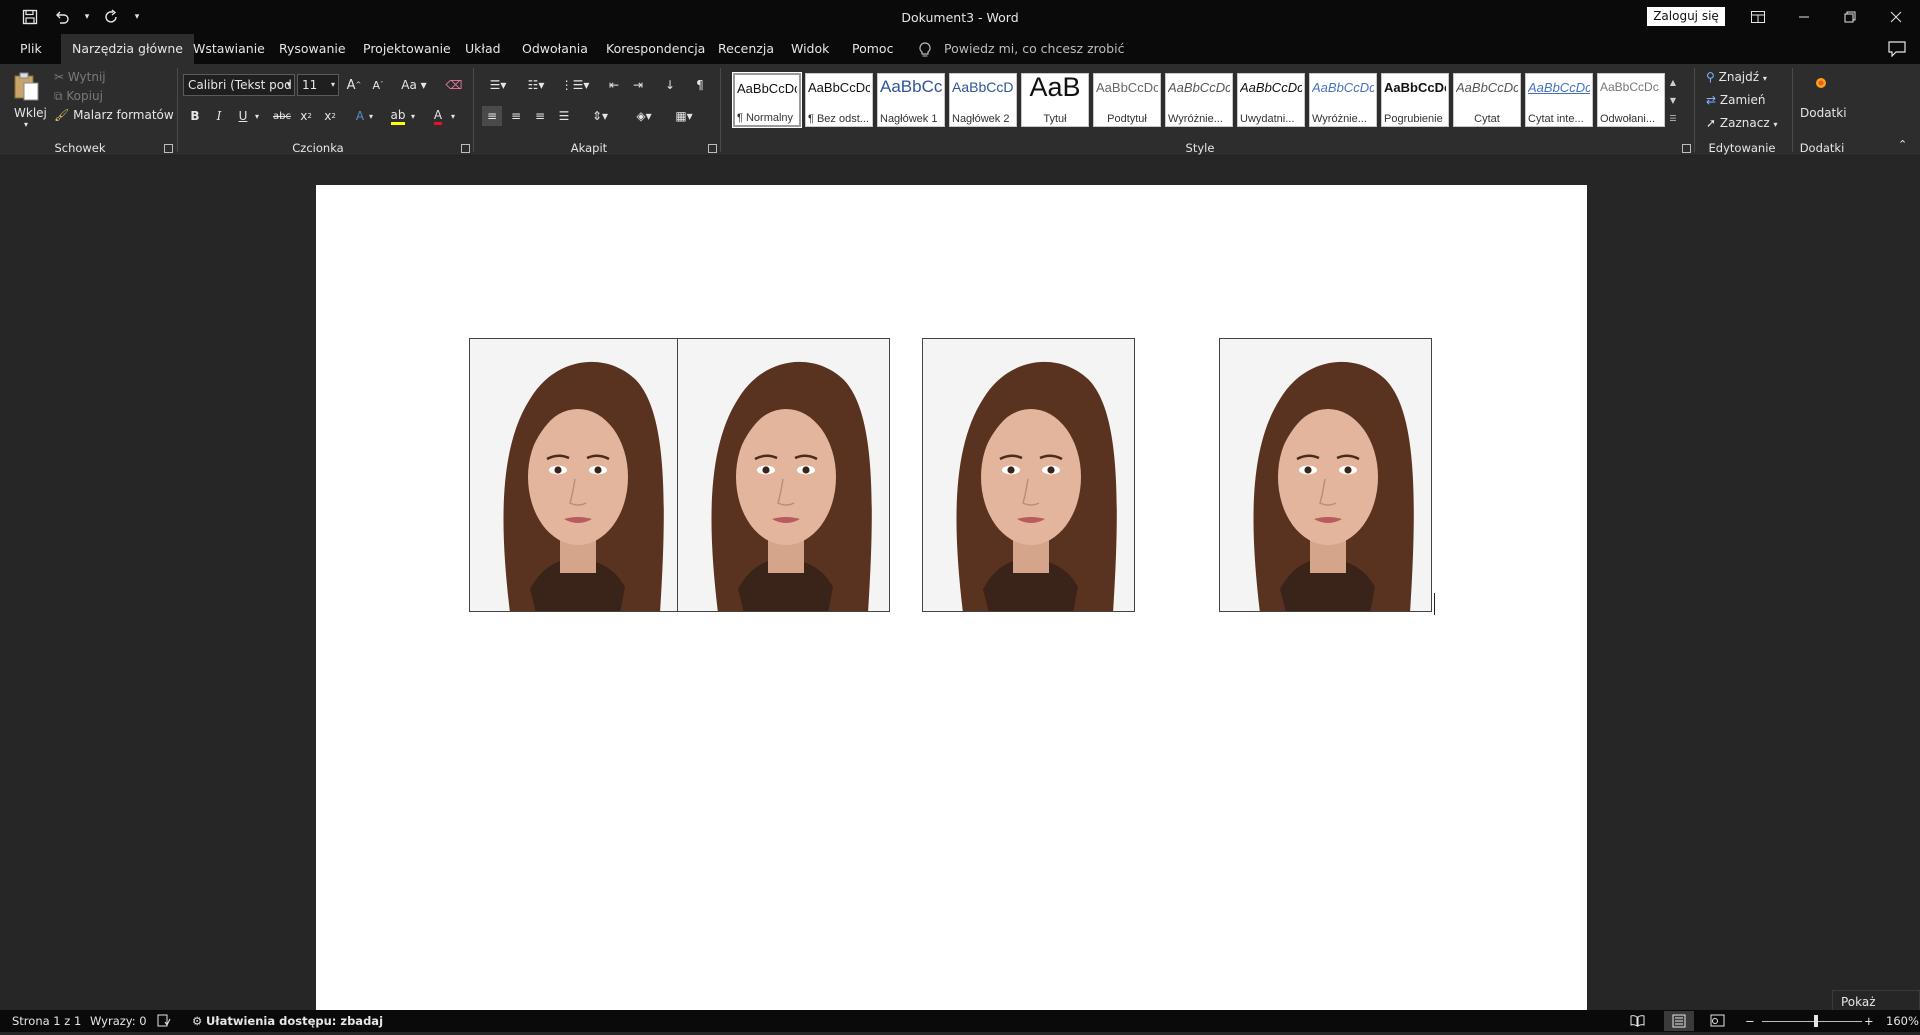  Describe the element at coordinates (492, 116) in the screenshot. I see `align-left-icon: ≡` at that location.